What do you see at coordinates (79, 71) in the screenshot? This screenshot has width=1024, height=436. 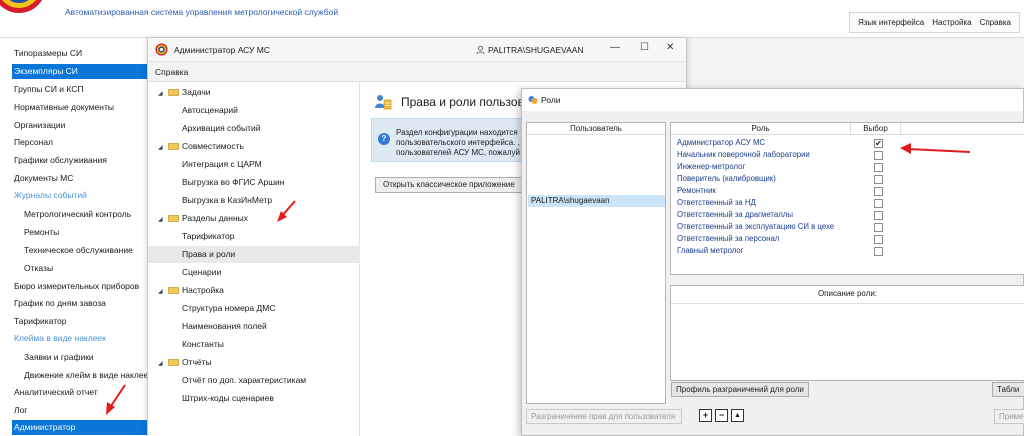 I see `nav-item-active: Экземпляры СИ` at bounding box center [79, 71].